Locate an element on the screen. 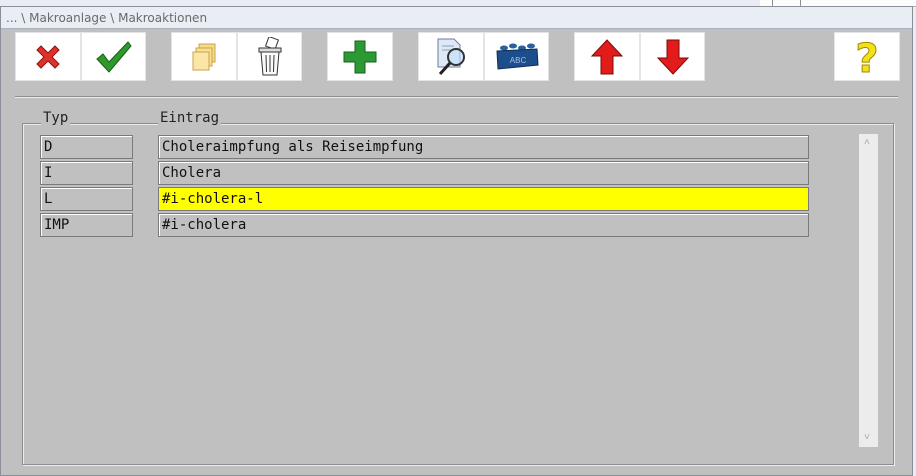 This screenshot has width=916, height=476. yellow-question-icon: ? is located at coordinates (867, 57).